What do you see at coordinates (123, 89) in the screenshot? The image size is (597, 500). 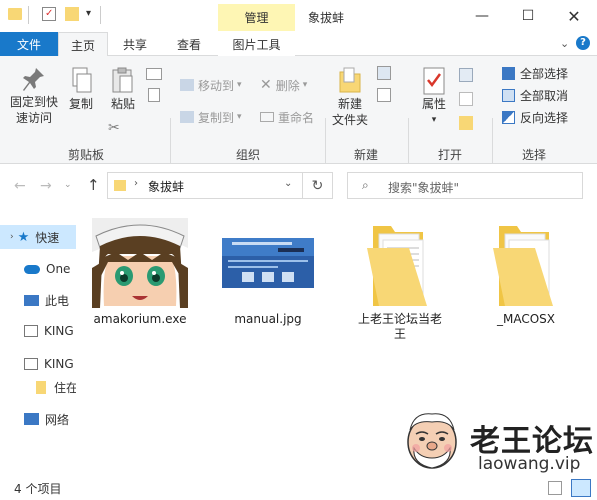 I see `paste-button: 粘贴` at bounding box center [123, 89].